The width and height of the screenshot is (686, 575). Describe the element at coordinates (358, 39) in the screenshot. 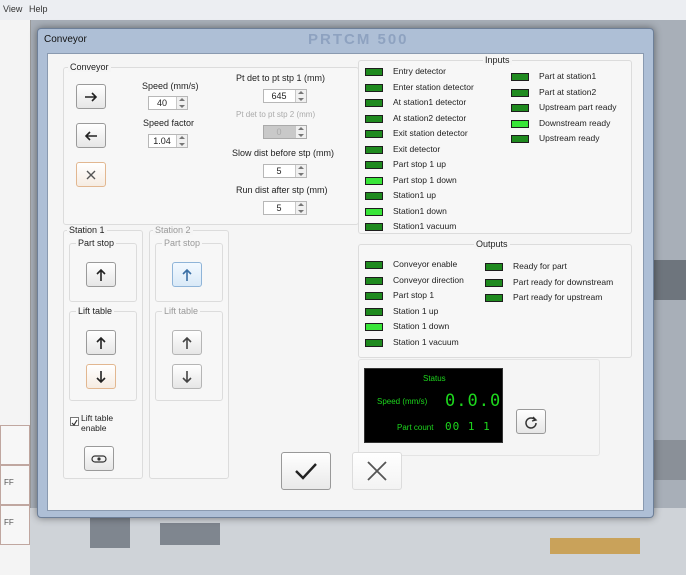

I see `background-watermark: PRTCM 500` at that location.